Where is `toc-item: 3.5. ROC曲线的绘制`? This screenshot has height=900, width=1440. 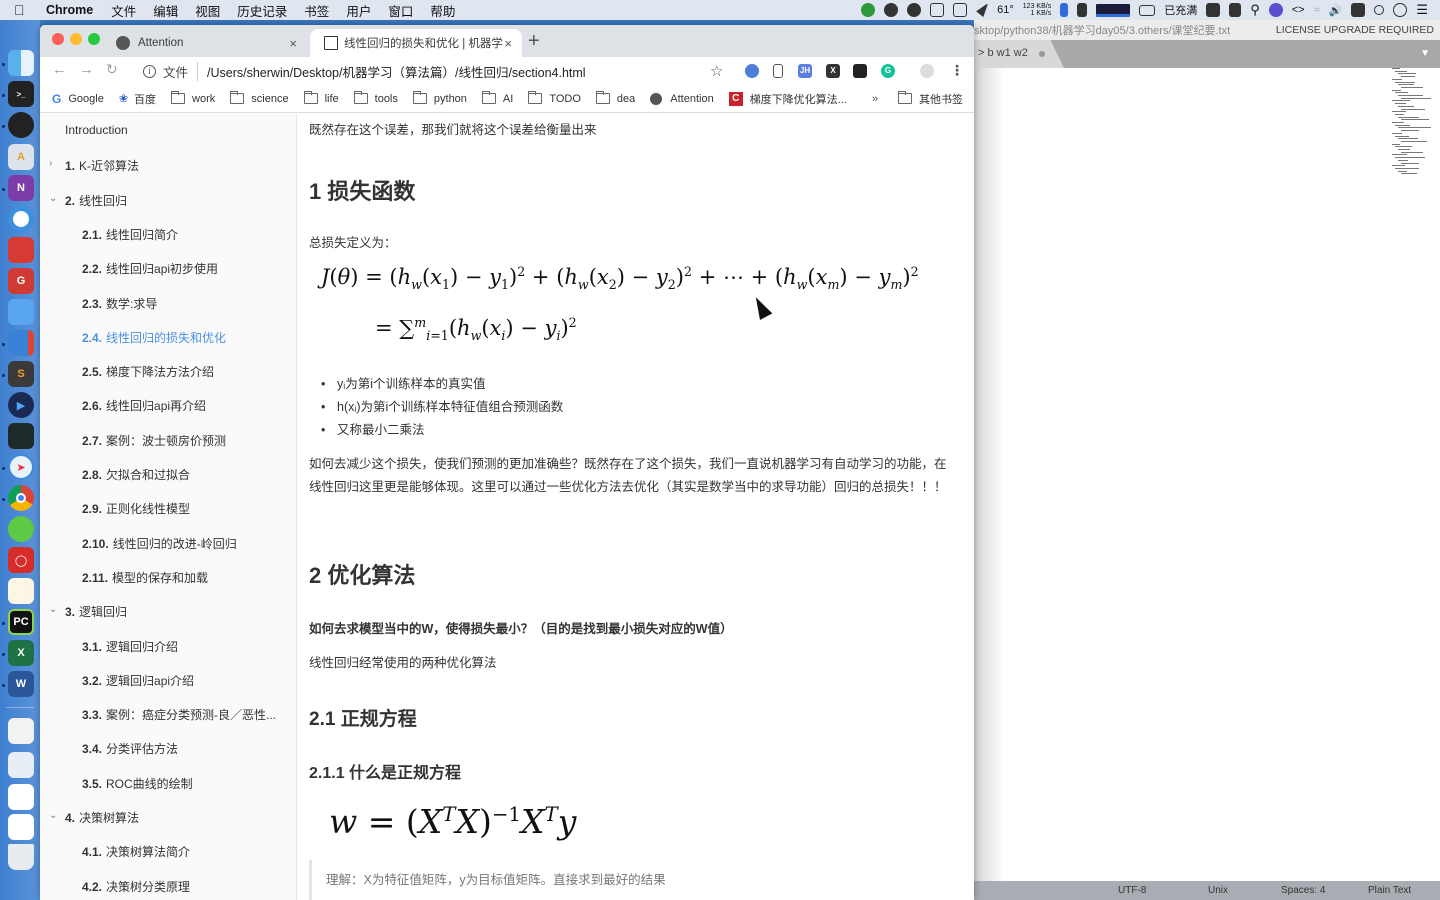 toc-item: 3.5. ROC曲线的绘制 is located at coordinates (137, 783).